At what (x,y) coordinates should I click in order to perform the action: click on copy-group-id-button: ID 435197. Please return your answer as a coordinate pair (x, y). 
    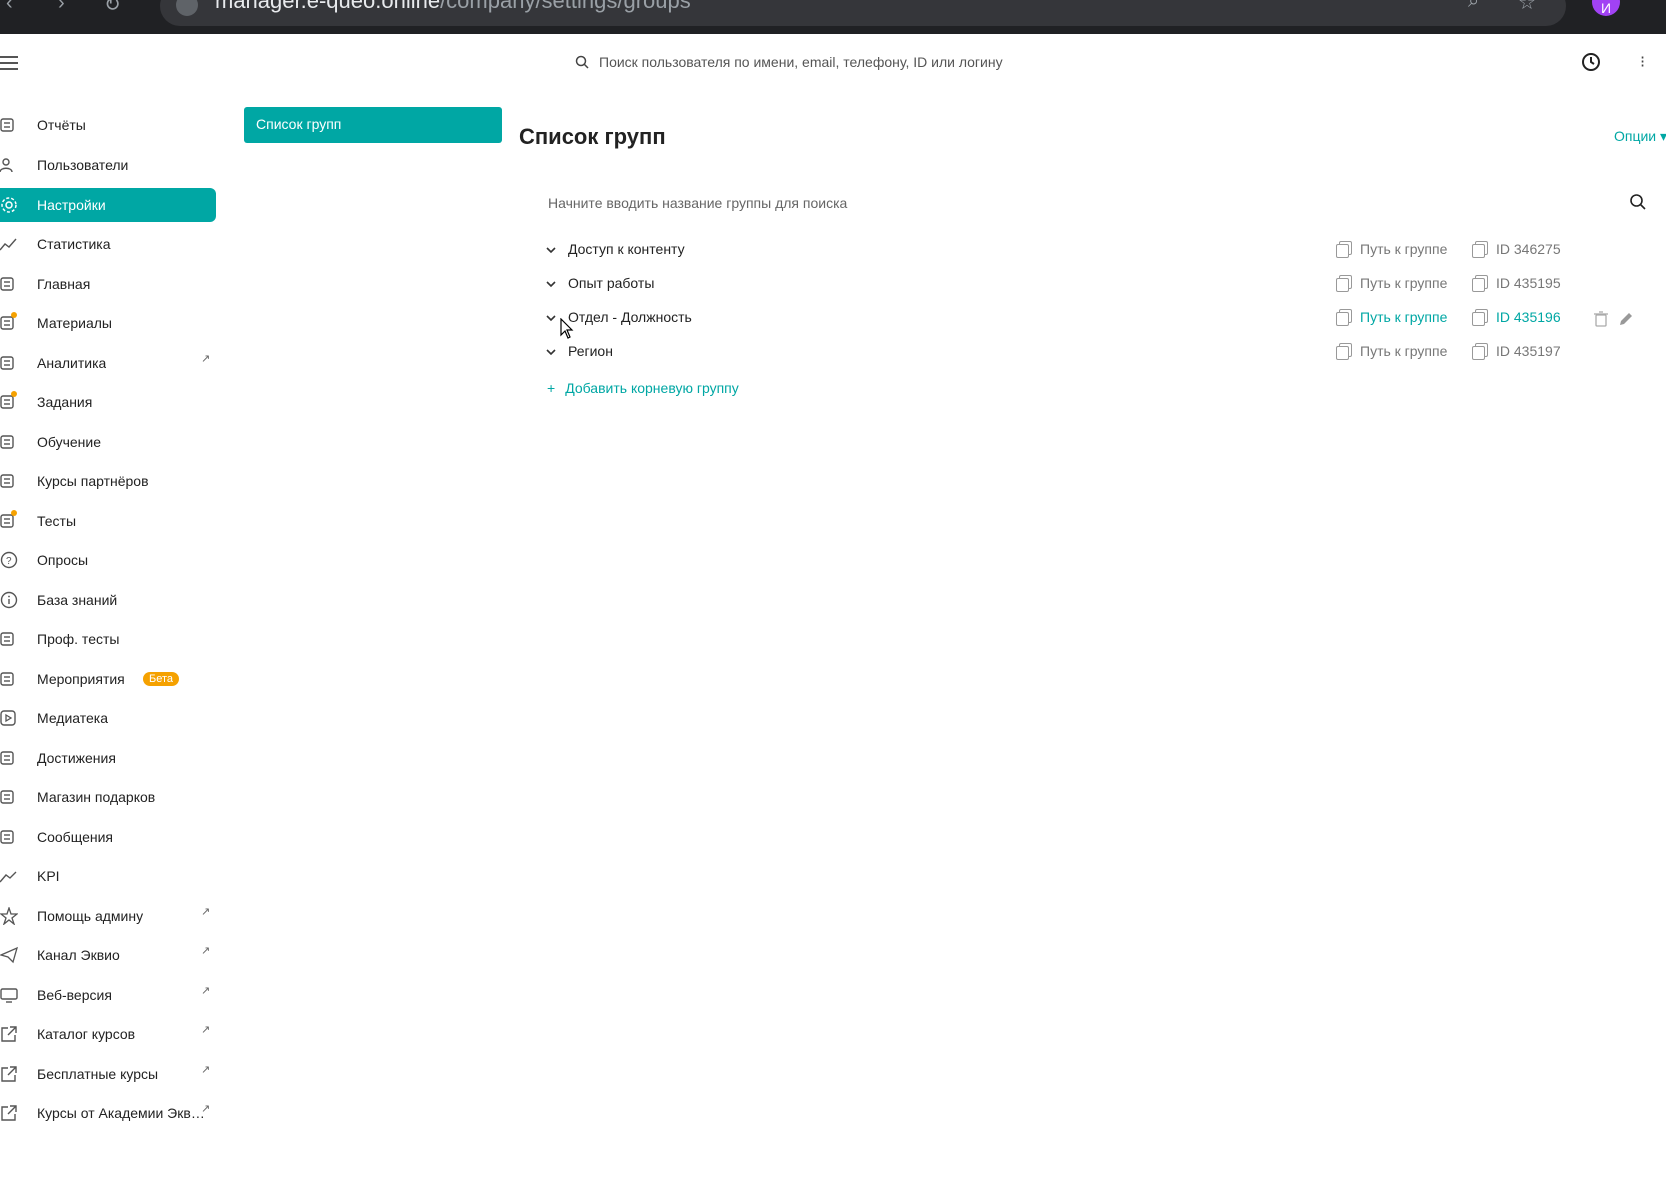
    Looking at the image, I should click on (1516, 351).